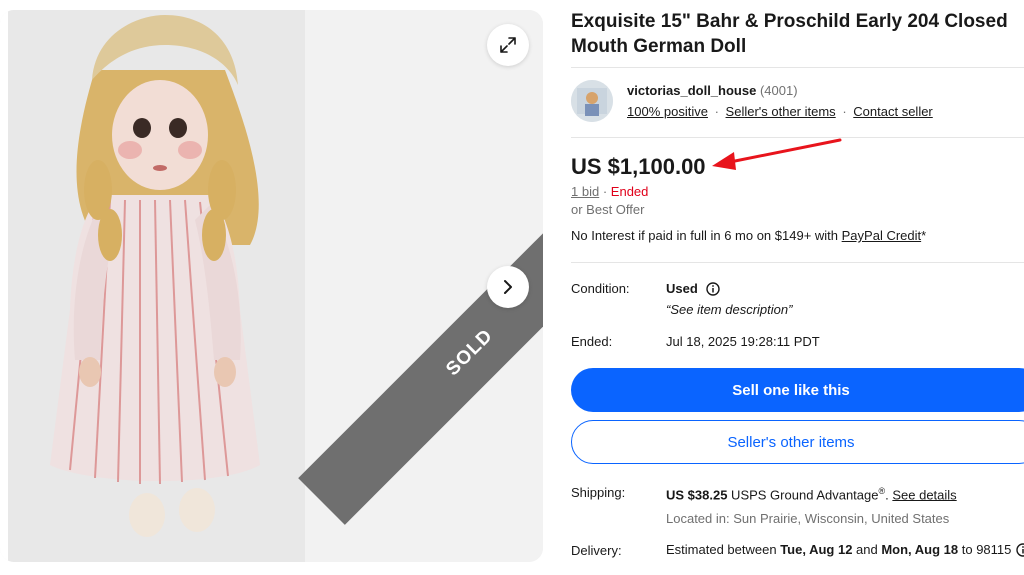 This screenshot has height=575, width=1024. I want to click on shipping-label: Shipping:, so click(598, 492).